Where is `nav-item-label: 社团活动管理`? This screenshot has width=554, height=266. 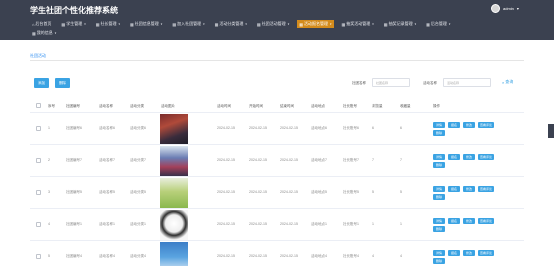 nav-item-label: 社团活动管理 is located at coordinates (273, 23).